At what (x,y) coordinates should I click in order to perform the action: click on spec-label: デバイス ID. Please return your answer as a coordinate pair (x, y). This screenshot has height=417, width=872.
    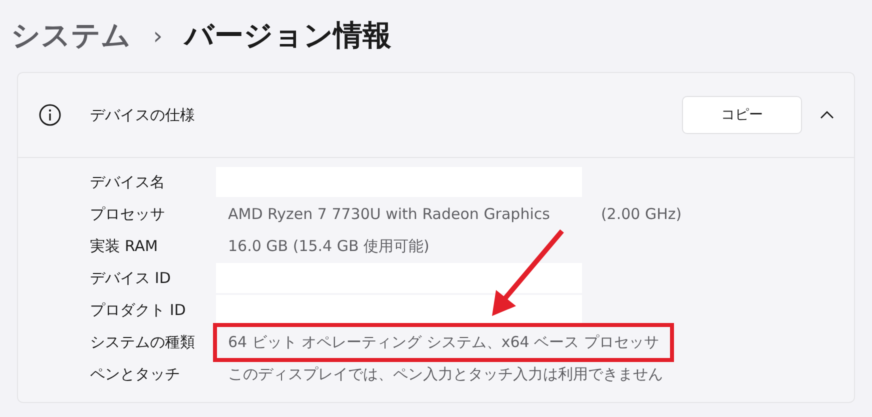
    Looking at the image, I should click on (131, 278).